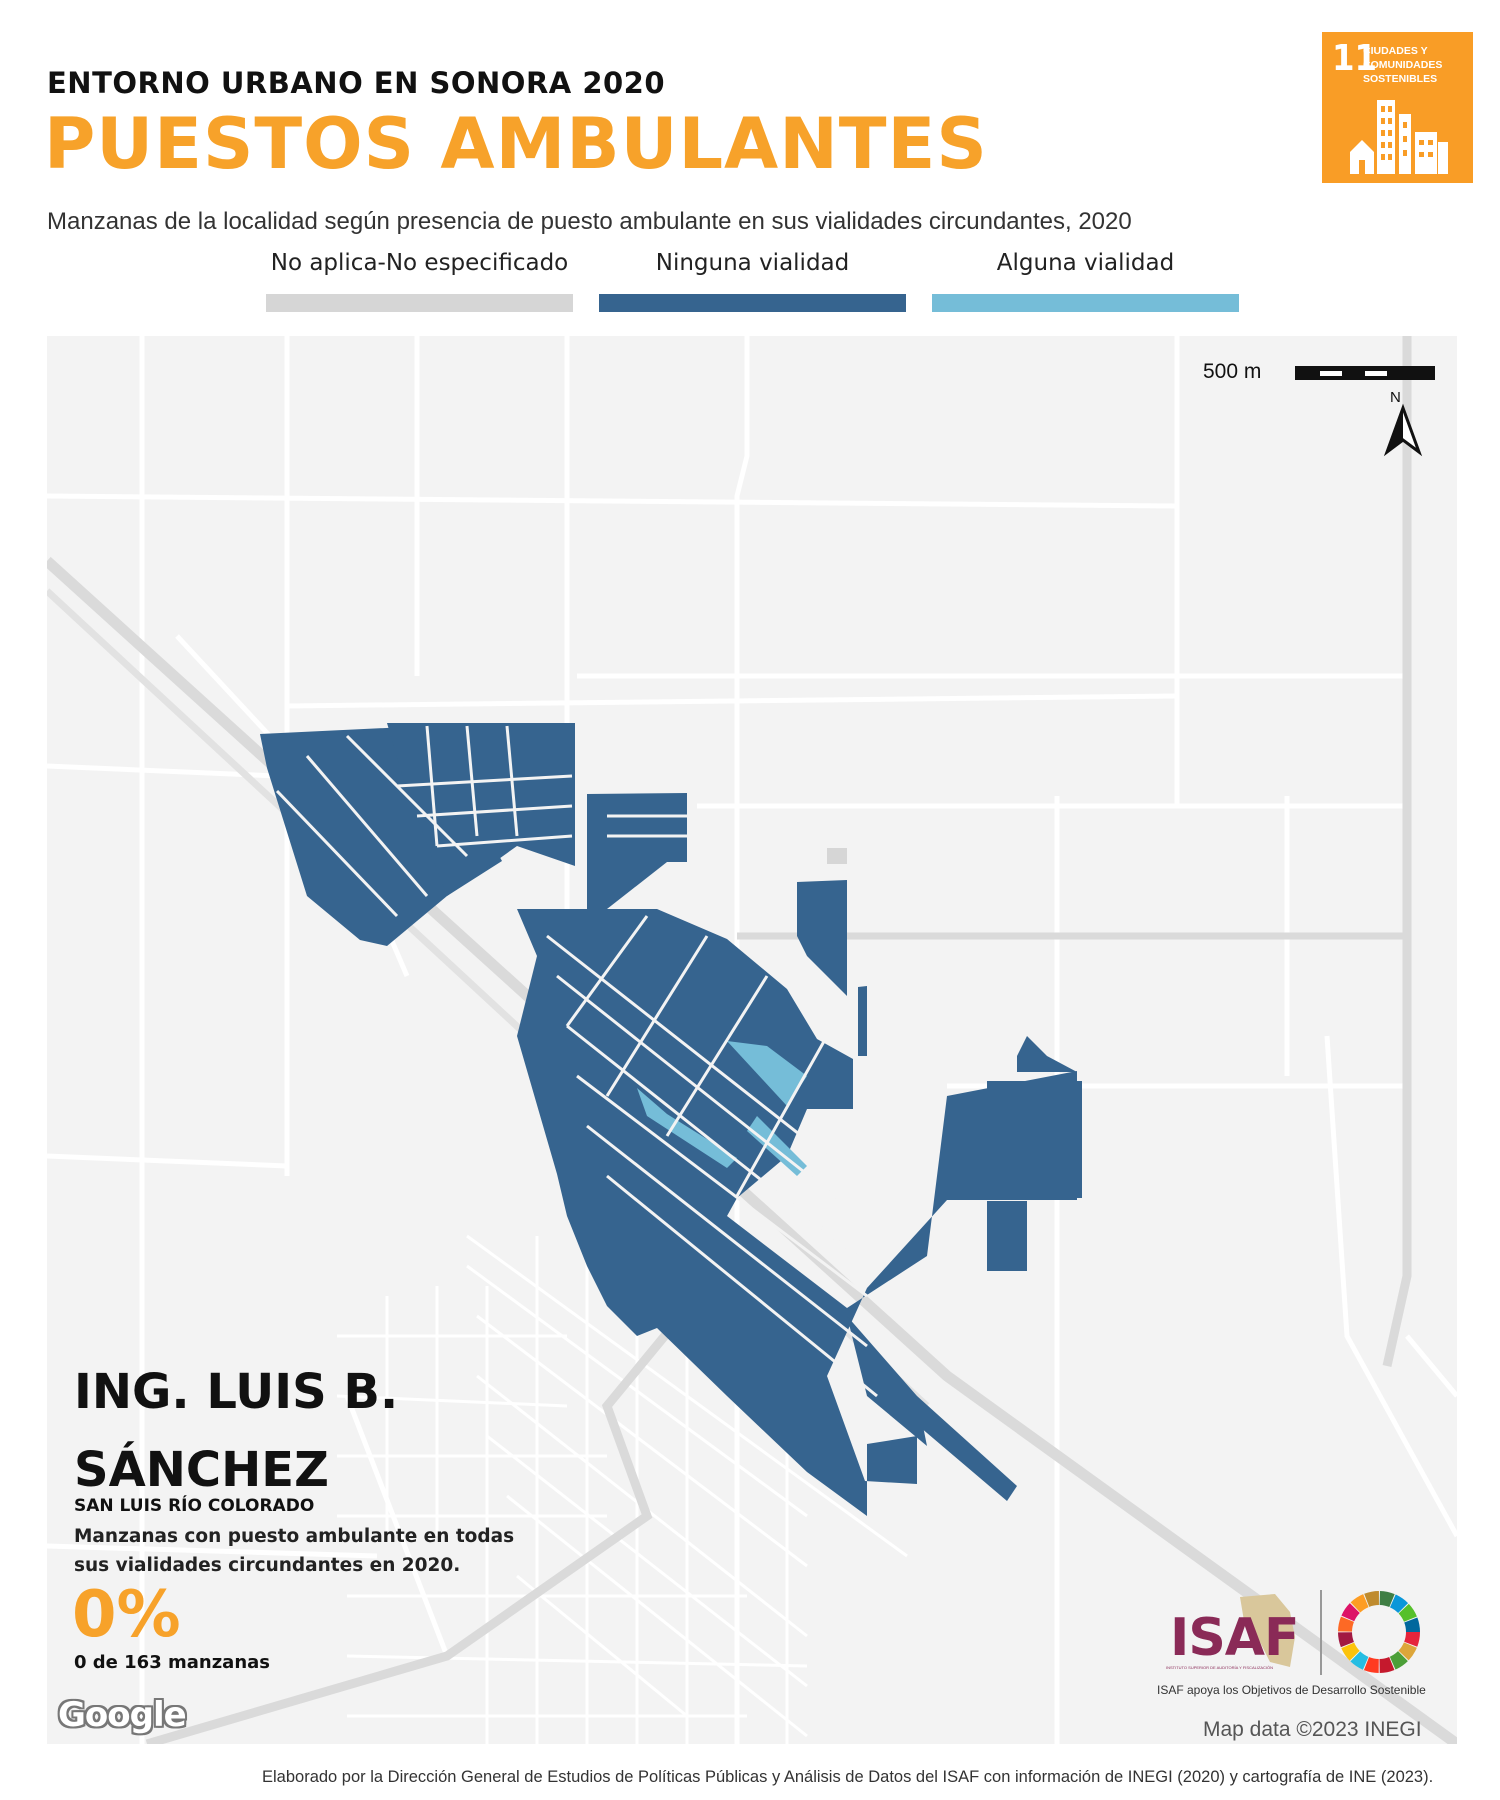 The height and width of the screenshot is (1800, 1500). Describe the element at coordinates (837, 856) in the screenshot. I see `block-na` at that location.